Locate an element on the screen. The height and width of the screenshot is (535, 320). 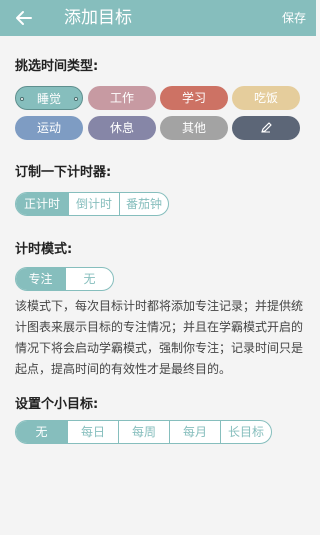
tag-label: 其他 is located at coordinates (193, 128).